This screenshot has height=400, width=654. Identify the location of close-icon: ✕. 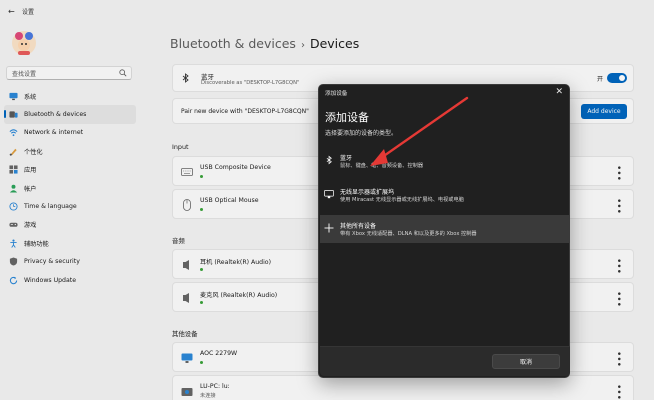
(559, 92).